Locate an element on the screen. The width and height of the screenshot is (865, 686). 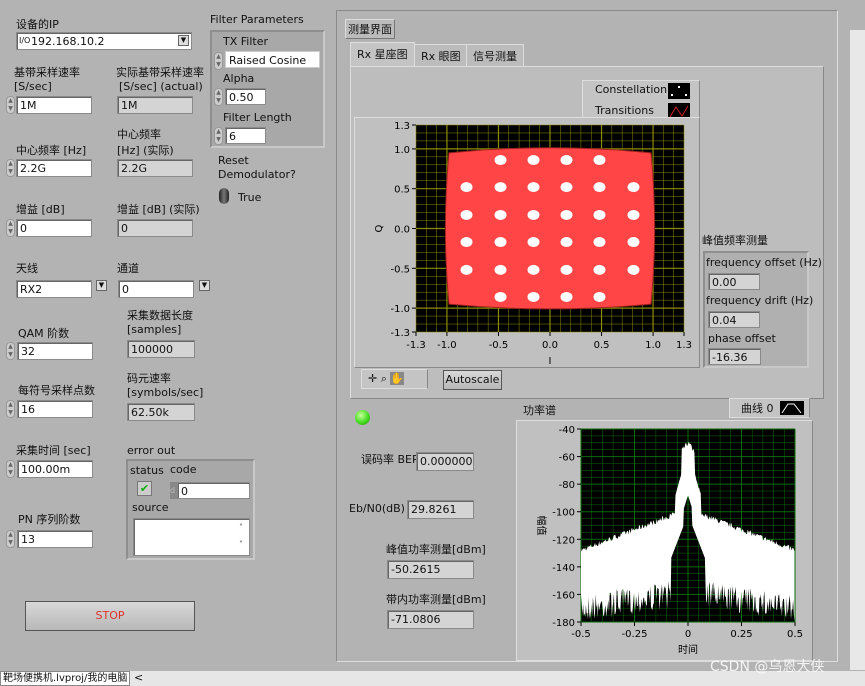
y-tick-label: -40 is located at coordinates (567, 430).